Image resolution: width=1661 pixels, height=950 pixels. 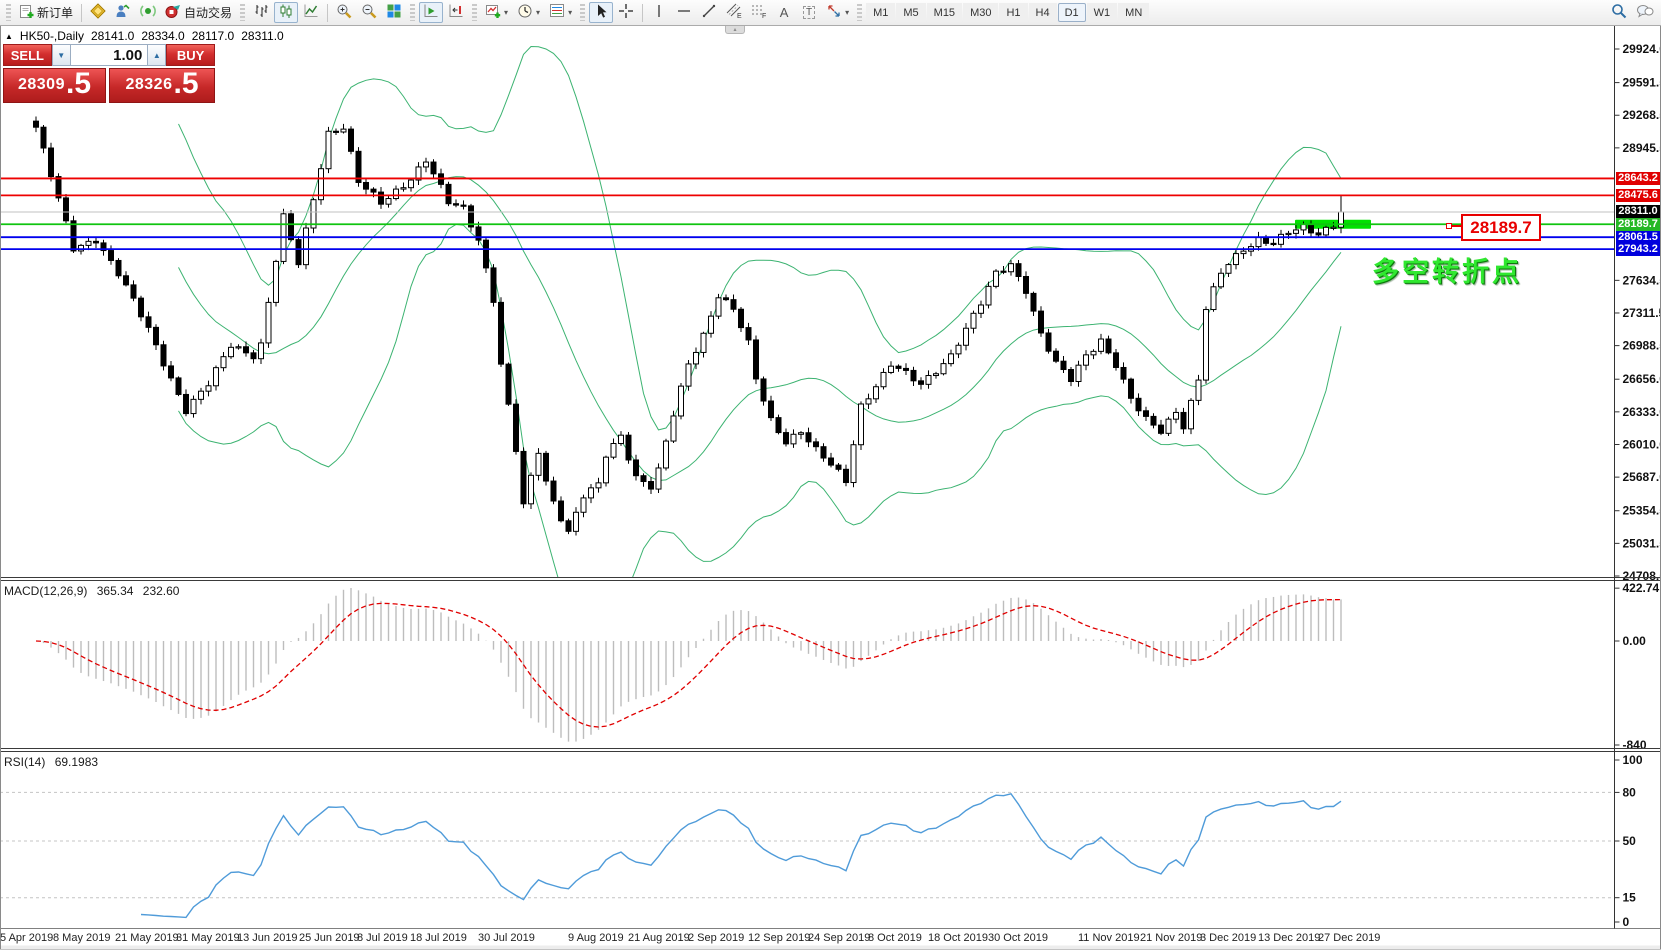 I want to click on svg-text: 27634.5, so click(x=1642, y=280).